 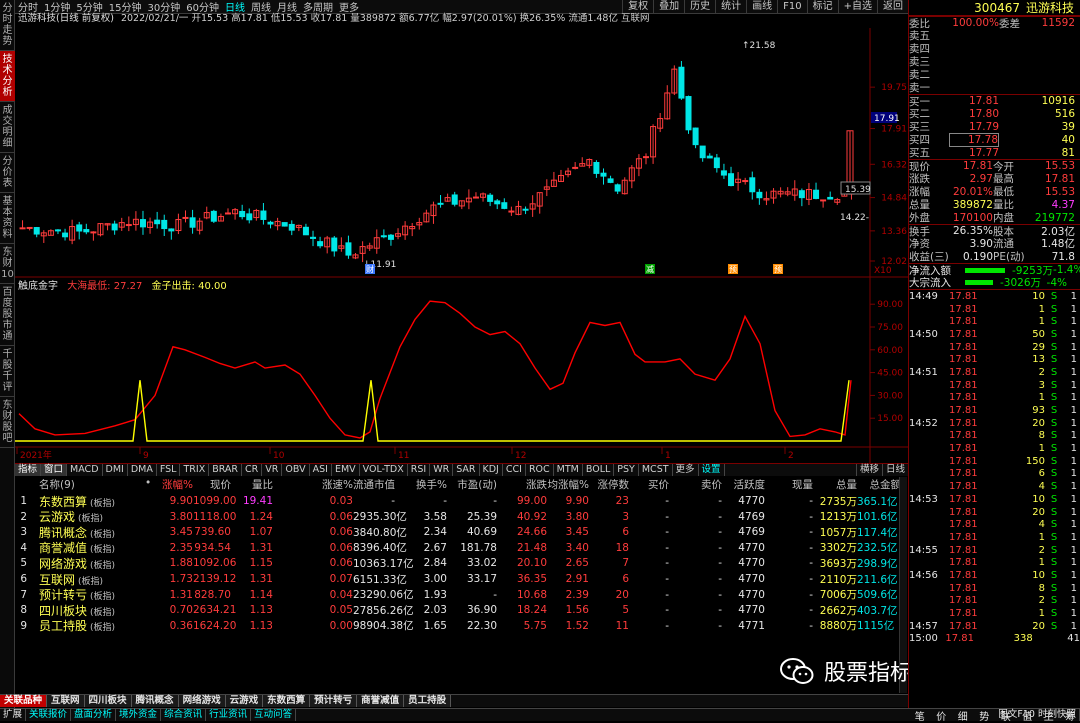 What do you see at coordinates (712, 470) in the screenshot?
I see `indicator-tab-25: 设置` at bounding box center [712, 470].